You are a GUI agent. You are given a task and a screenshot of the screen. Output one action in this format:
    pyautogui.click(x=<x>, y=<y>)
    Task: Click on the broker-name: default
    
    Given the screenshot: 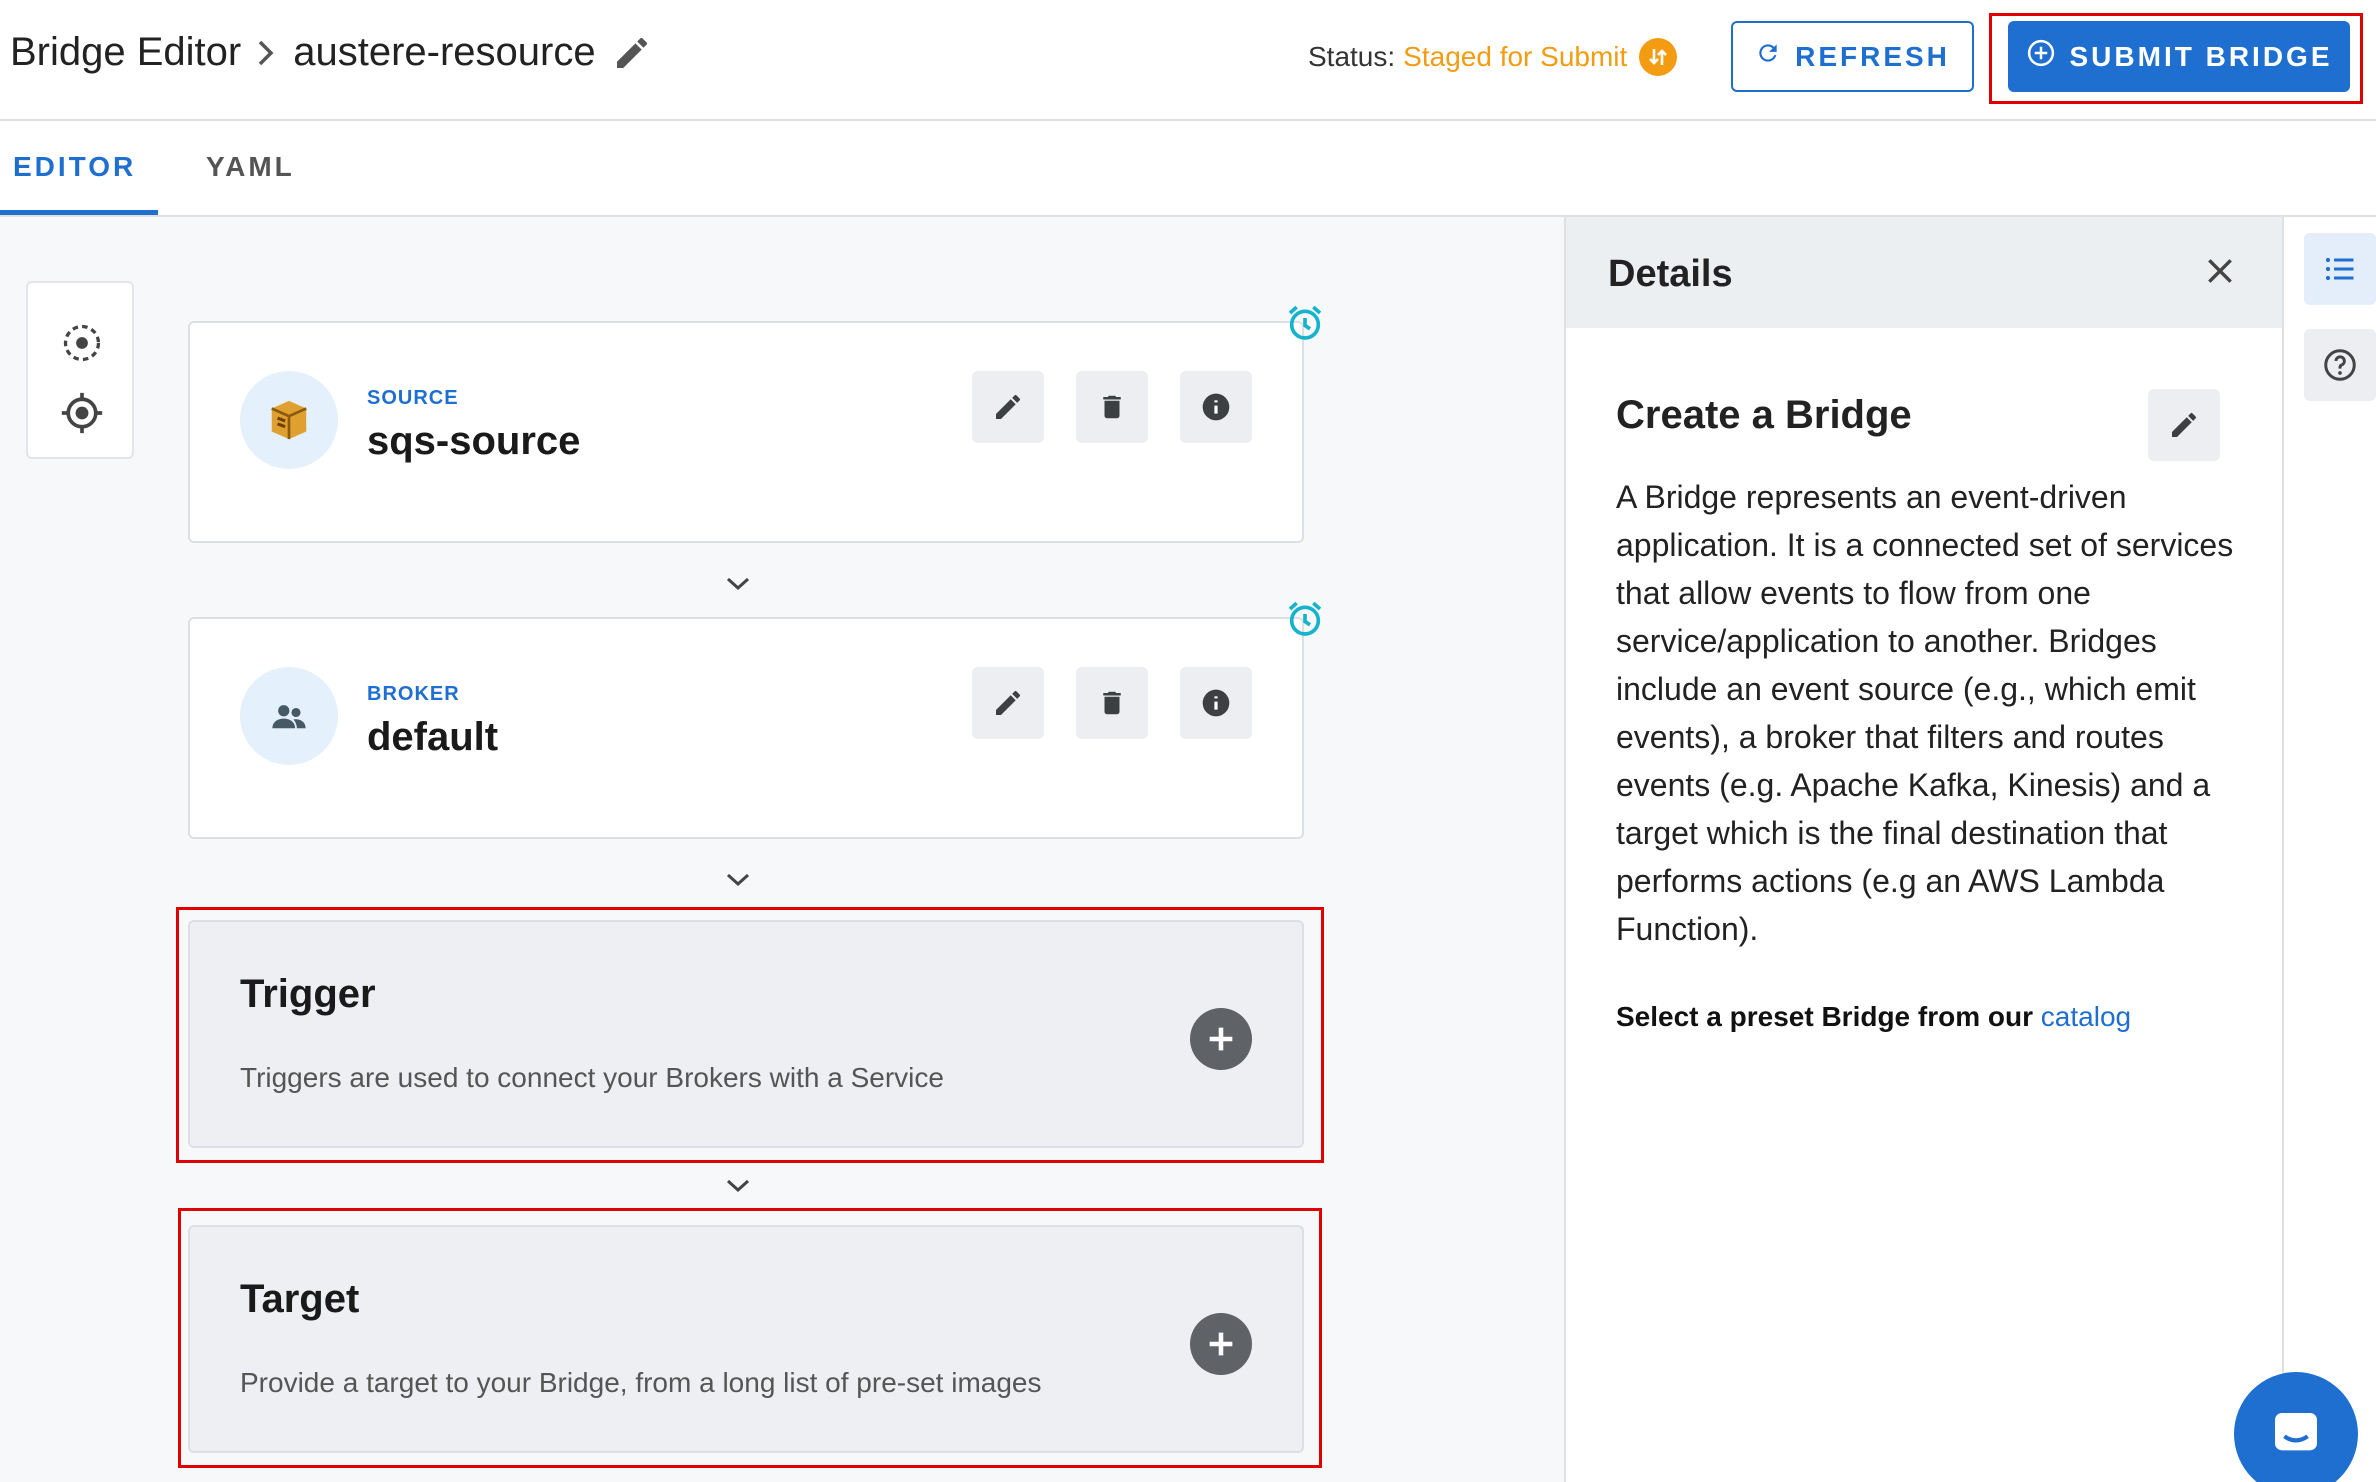 What is the action you would take?
    pyautogui.click(x=433, y=737)
    